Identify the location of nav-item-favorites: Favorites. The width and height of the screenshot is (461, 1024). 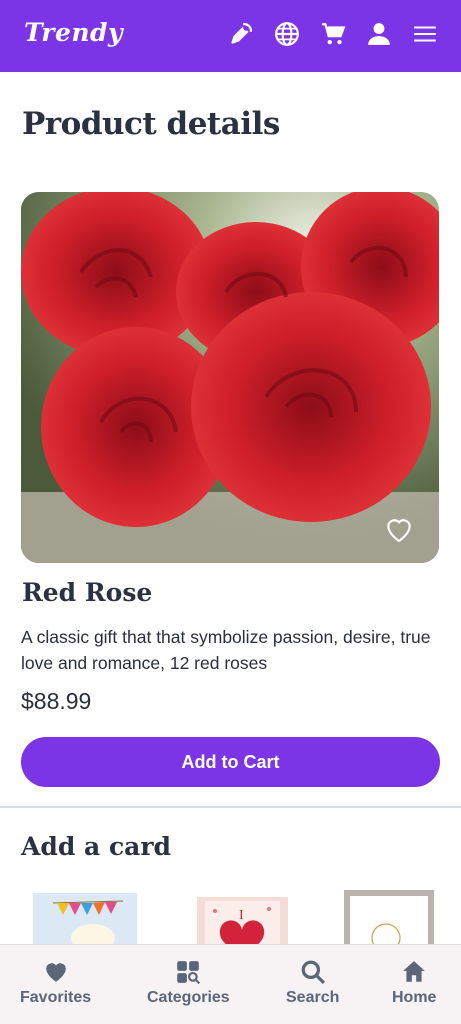
(55, 983).